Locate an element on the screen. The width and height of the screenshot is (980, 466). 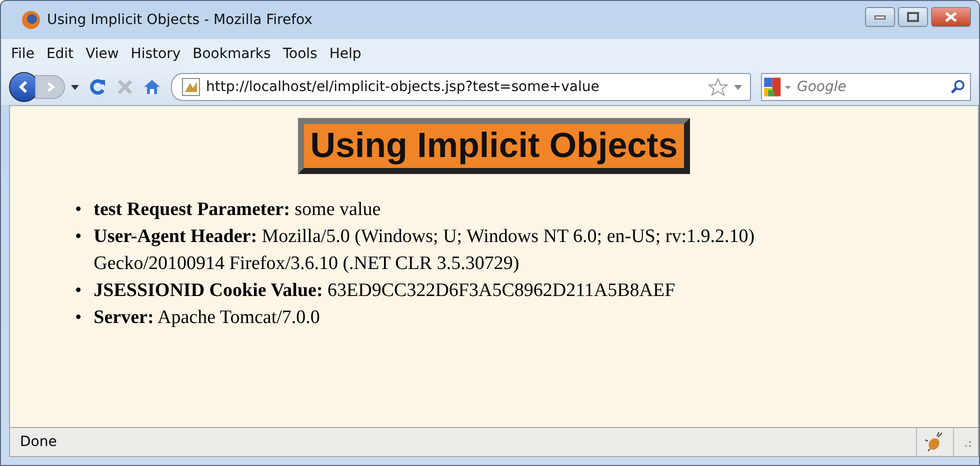
close-icon is located at coordinates (951, 17).